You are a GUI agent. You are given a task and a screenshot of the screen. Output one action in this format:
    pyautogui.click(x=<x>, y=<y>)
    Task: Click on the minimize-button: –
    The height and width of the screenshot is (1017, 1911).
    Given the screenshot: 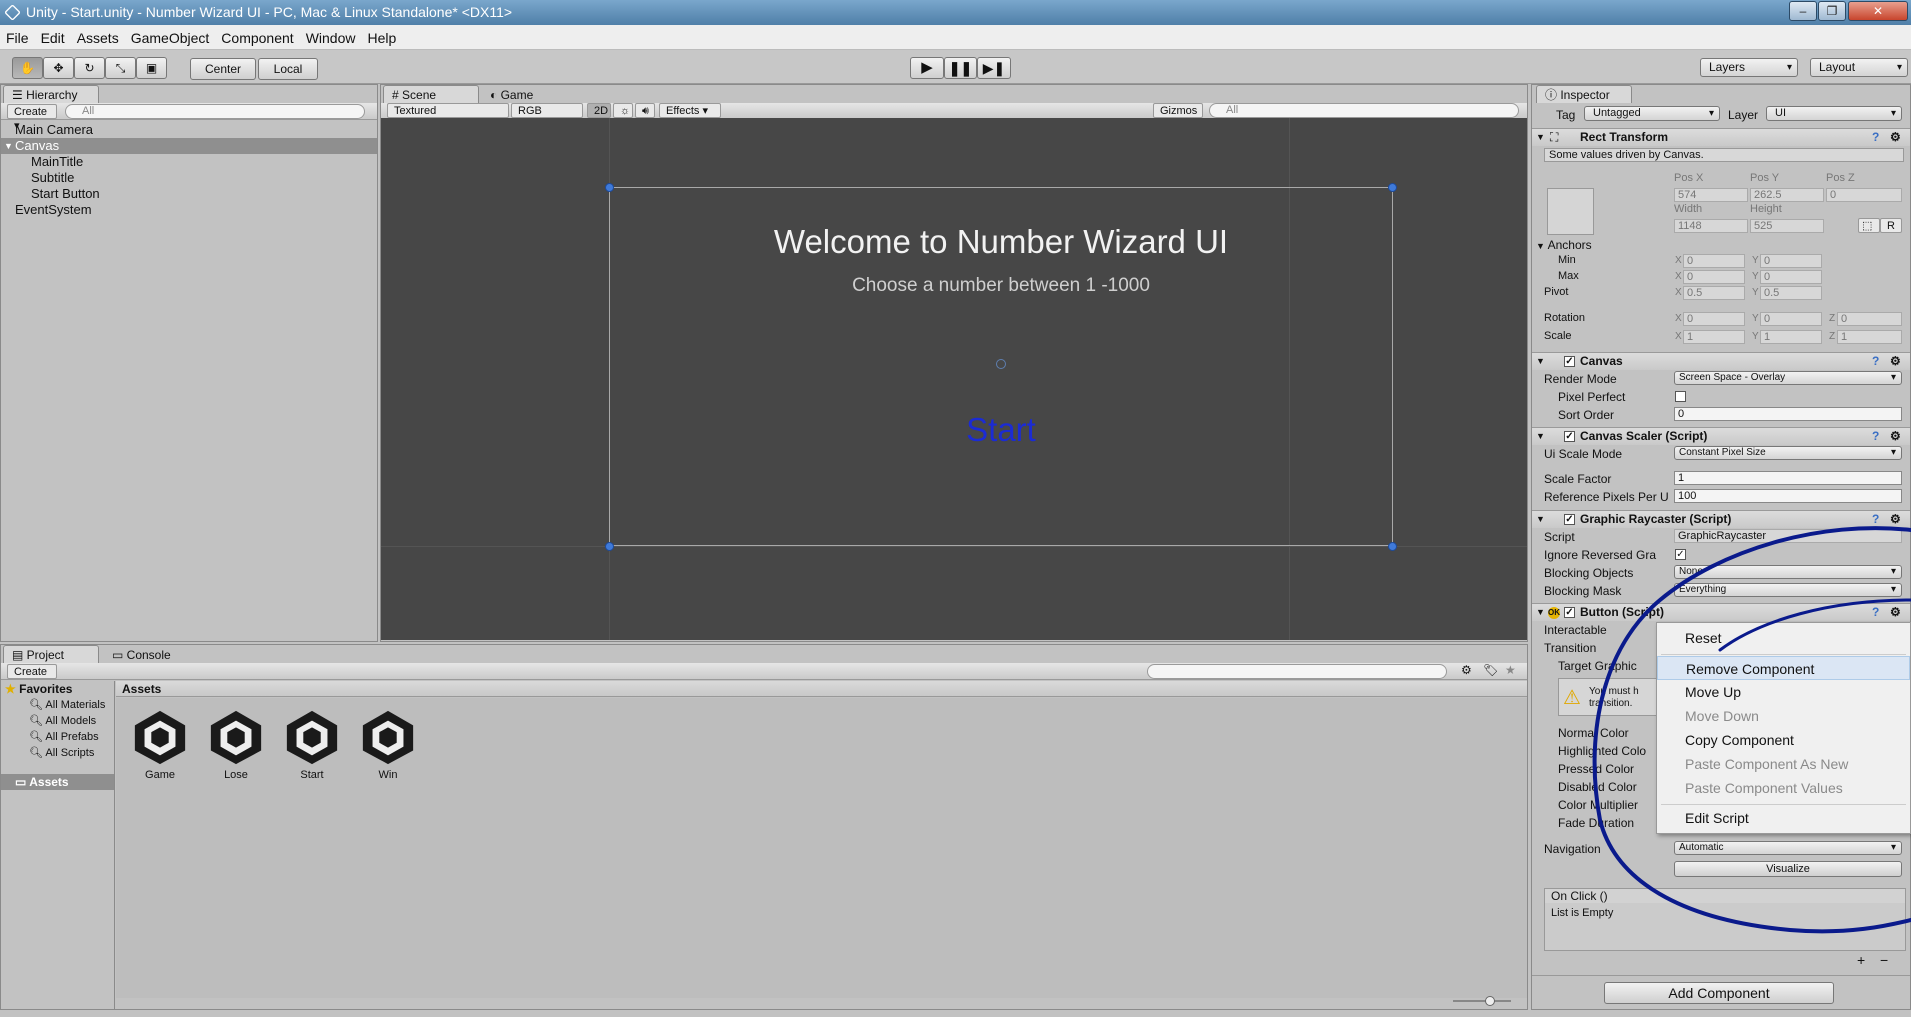 What is the action you would take?
    pyautogui.click(x=1803, y=11)
    